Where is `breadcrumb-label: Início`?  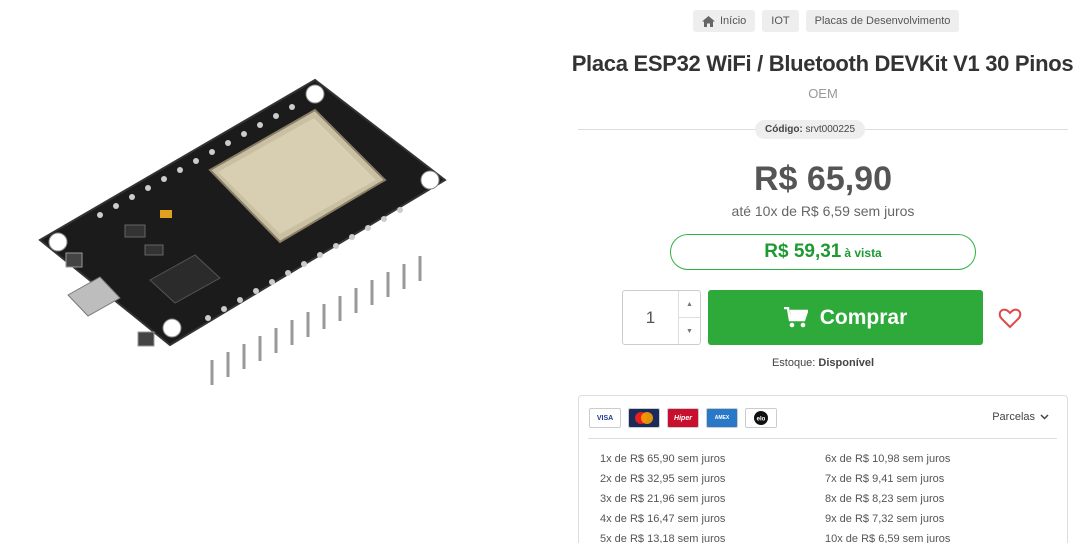 breadcrumb-label: Início is located at coordinates (733, 21).